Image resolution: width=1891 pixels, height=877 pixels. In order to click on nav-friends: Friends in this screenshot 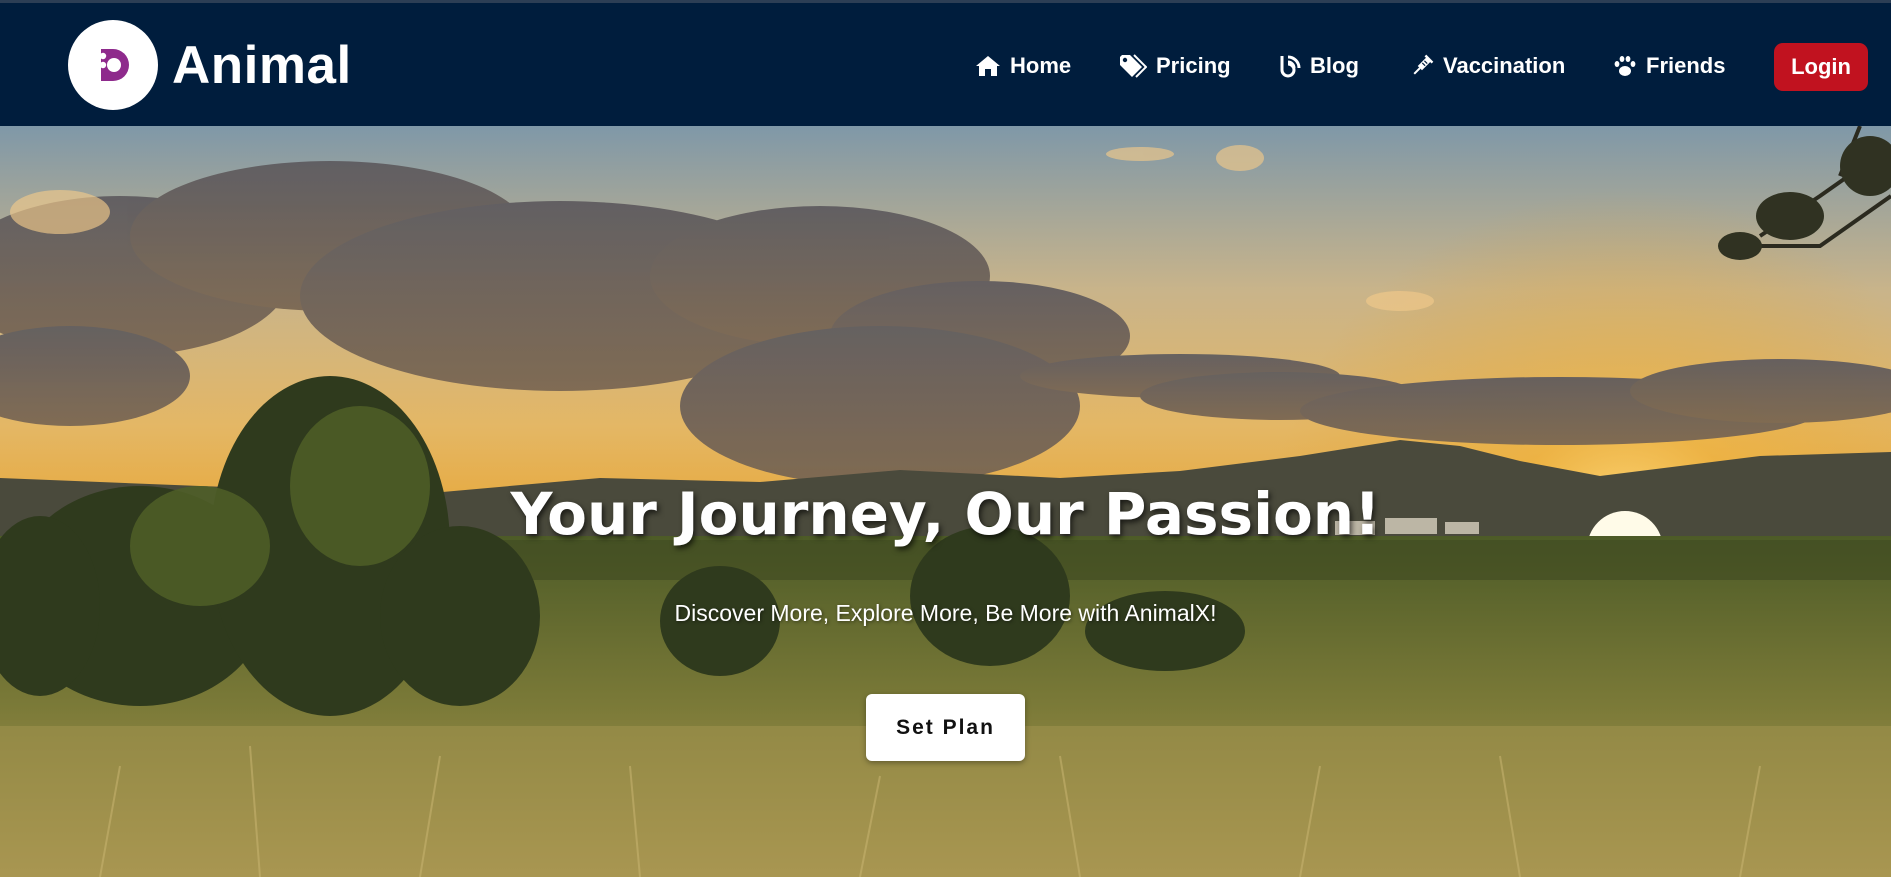, I will do `click(1669, 66)`.